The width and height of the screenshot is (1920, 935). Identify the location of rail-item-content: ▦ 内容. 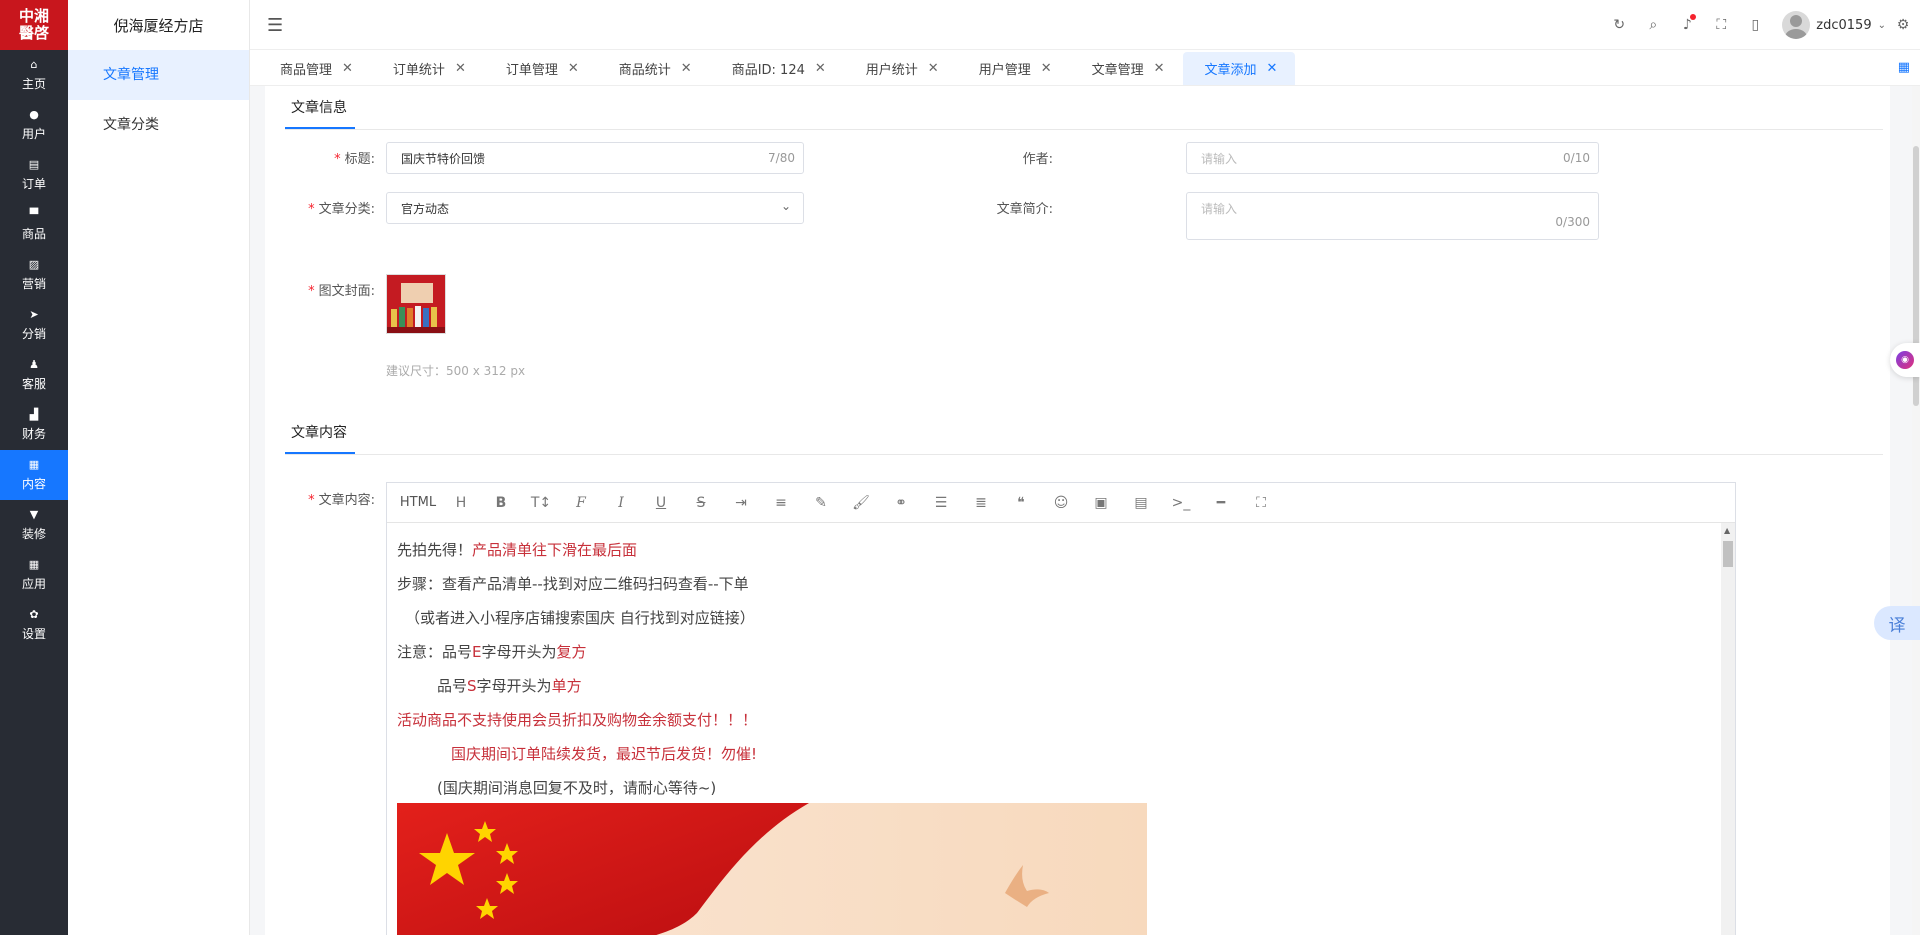
(34, 475).